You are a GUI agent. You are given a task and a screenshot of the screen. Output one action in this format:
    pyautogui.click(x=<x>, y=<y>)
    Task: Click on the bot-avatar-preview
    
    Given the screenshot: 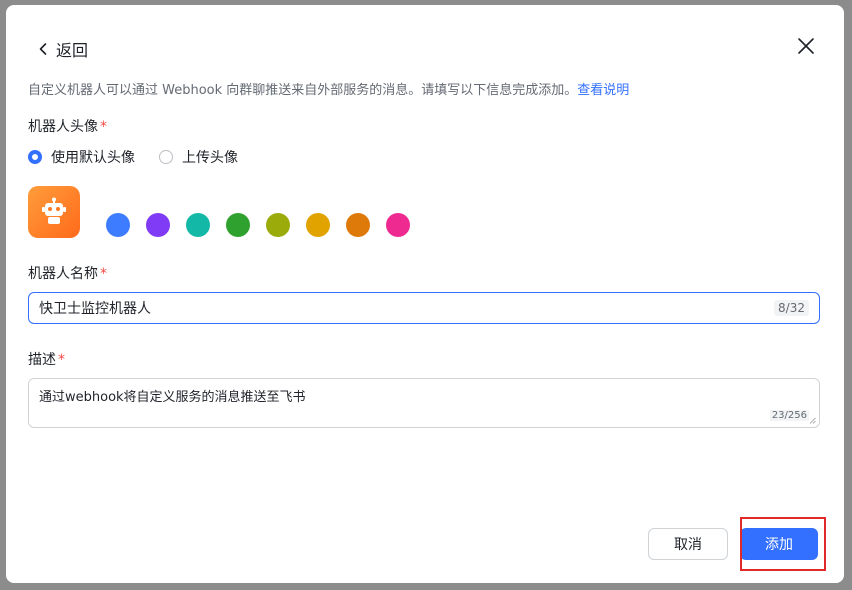 What is the action you would take?
    pyautogui.click(x=54, y=212)
    